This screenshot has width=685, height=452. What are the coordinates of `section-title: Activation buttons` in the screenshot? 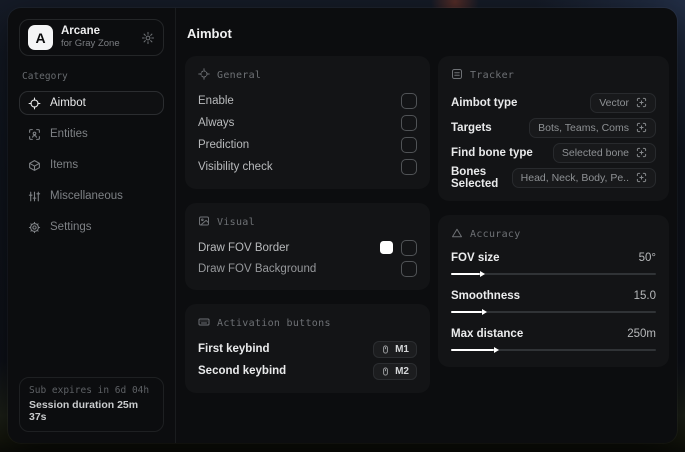 It's located at (274, 323).